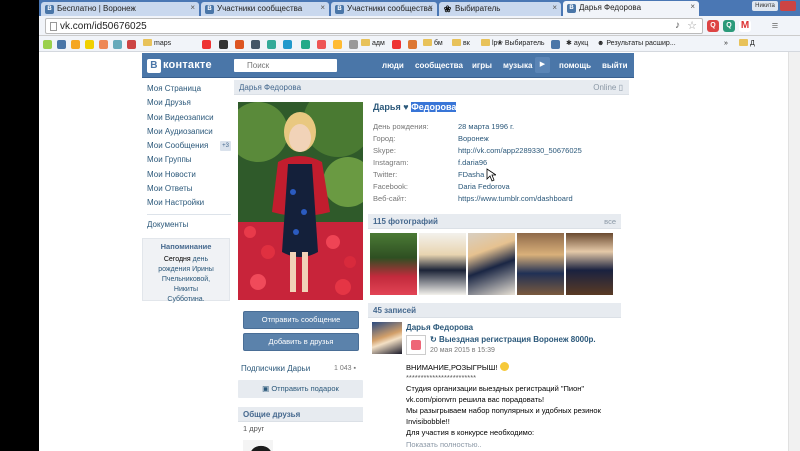  I want to click on nav-people: люди, so click(393, 65).